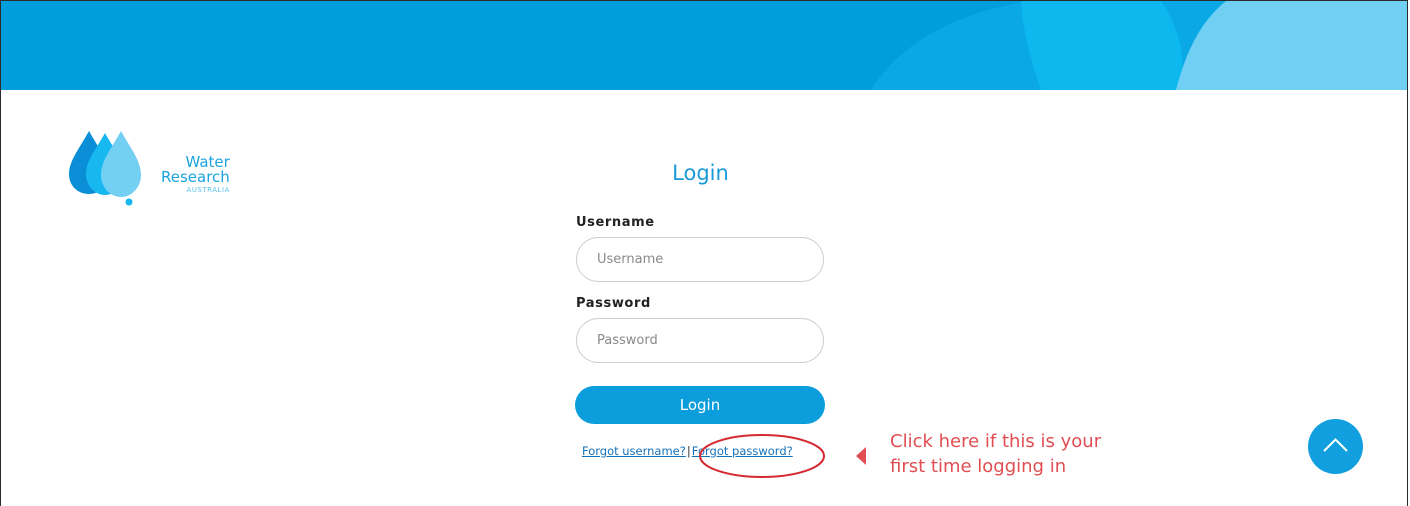 The height and width of the screenshot is (506, 1410). What do you see at coordinates (700, 340) in the screenshot?
I see `password-input` at bounding box center [700, 340].